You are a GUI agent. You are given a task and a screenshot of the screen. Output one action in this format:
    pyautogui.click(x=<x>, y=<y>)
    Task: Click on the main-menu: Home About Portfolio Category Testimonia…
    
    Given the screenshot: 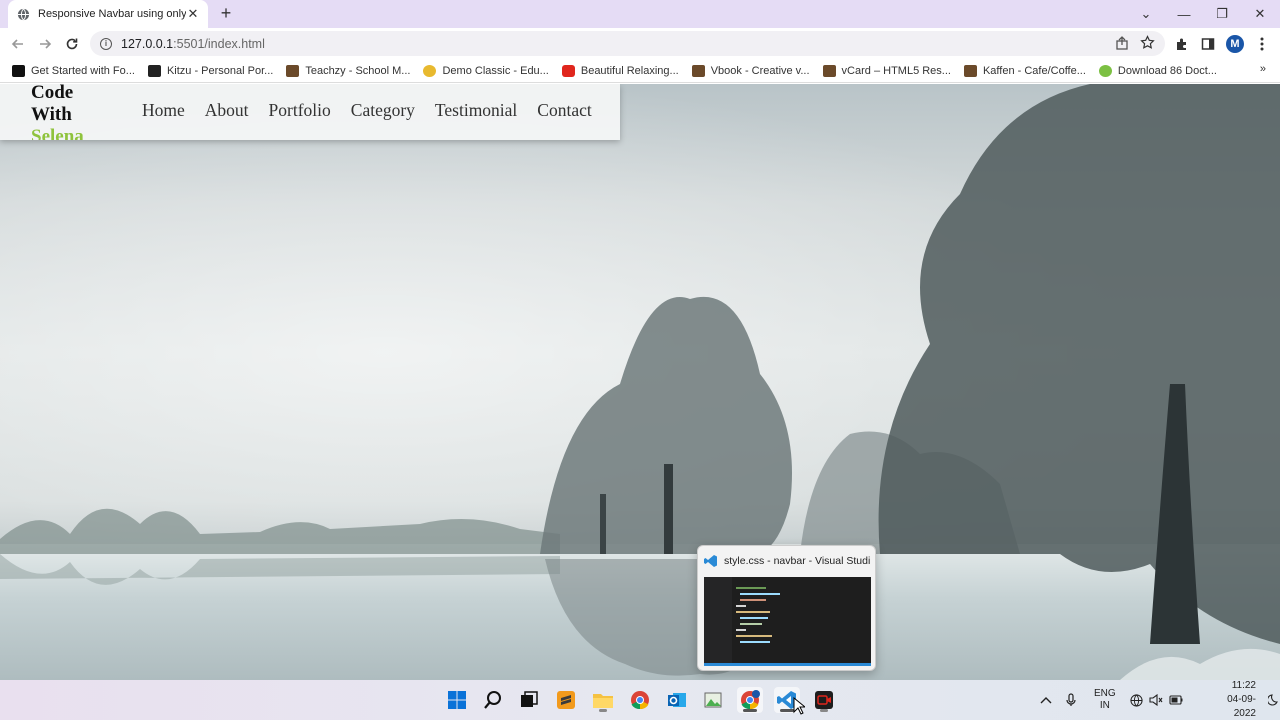 What is the action you would take?
    pyautogui.click(x=377, y=110)
    